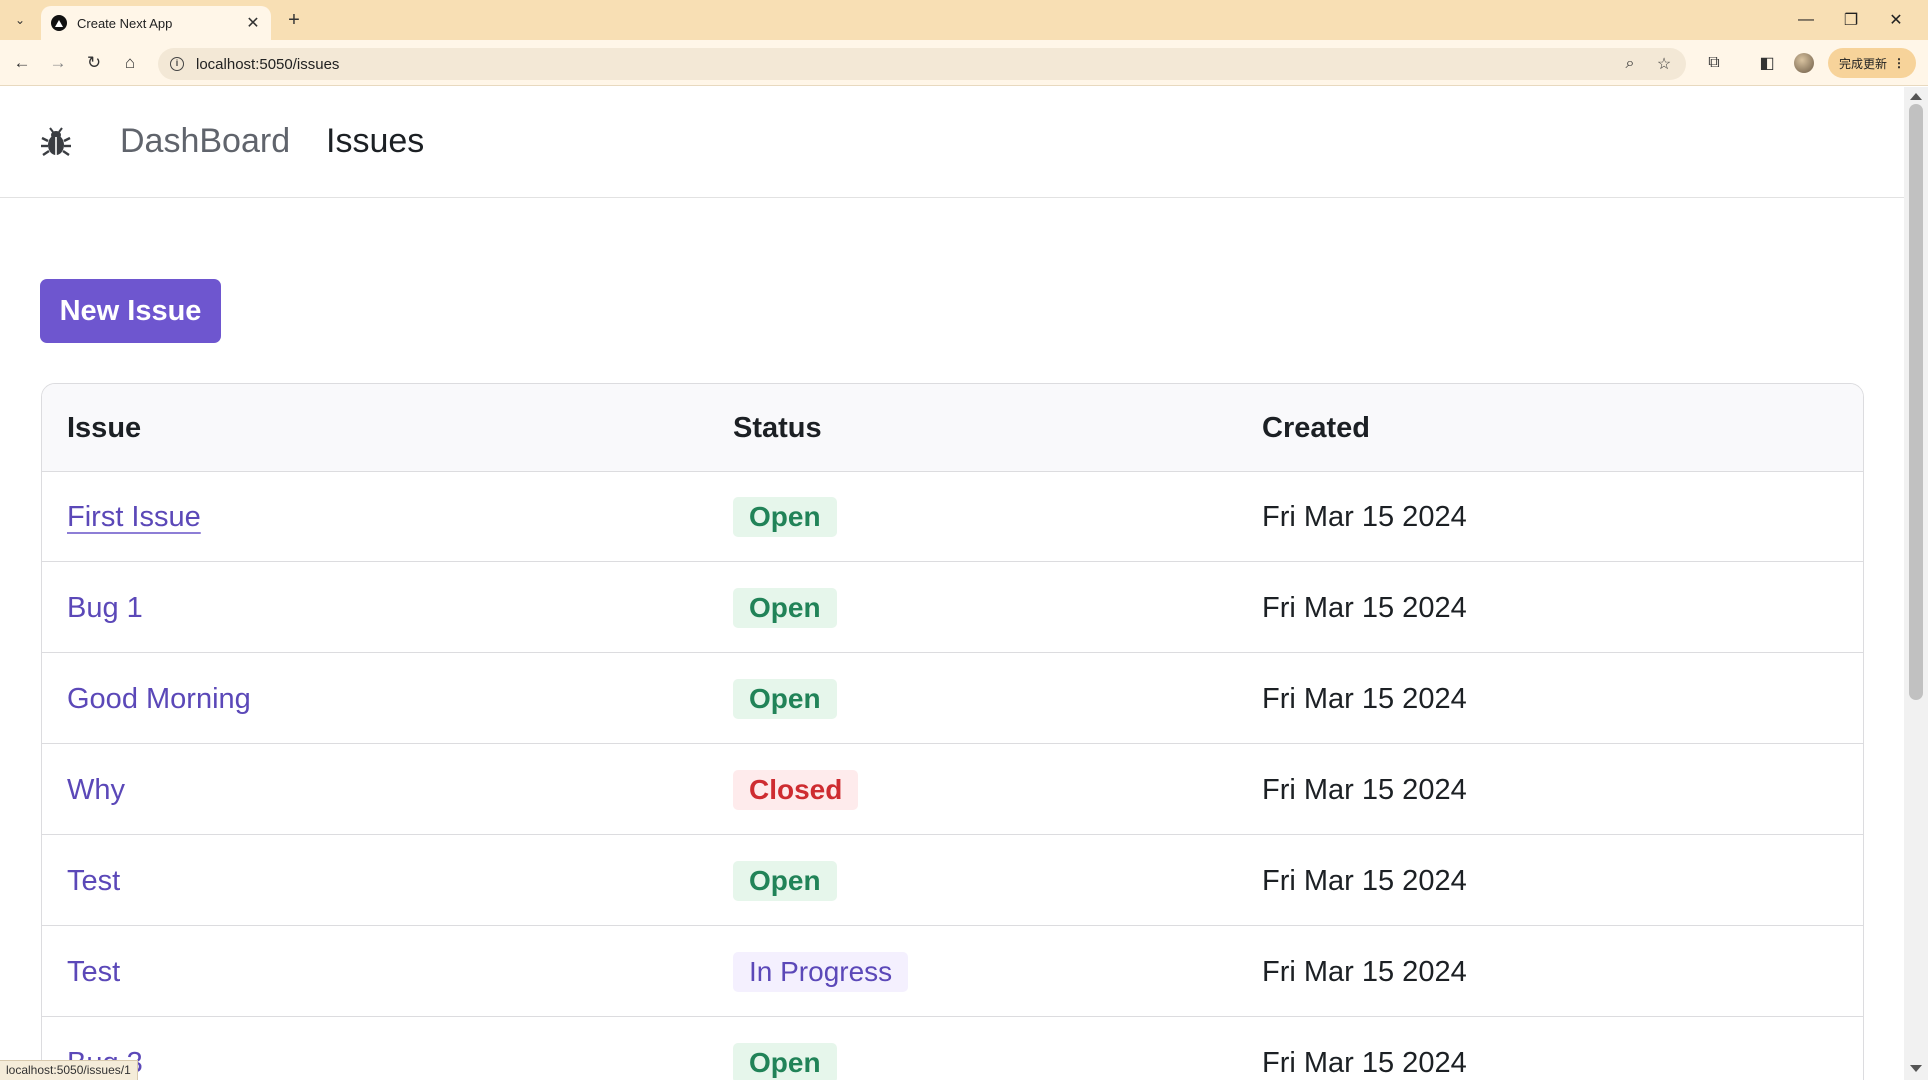 This screenshot has width=1928, height=1080. Describe the element at coordinates (1899, 63) in the screenshot. I see `more-icon: ⋮` at that location.